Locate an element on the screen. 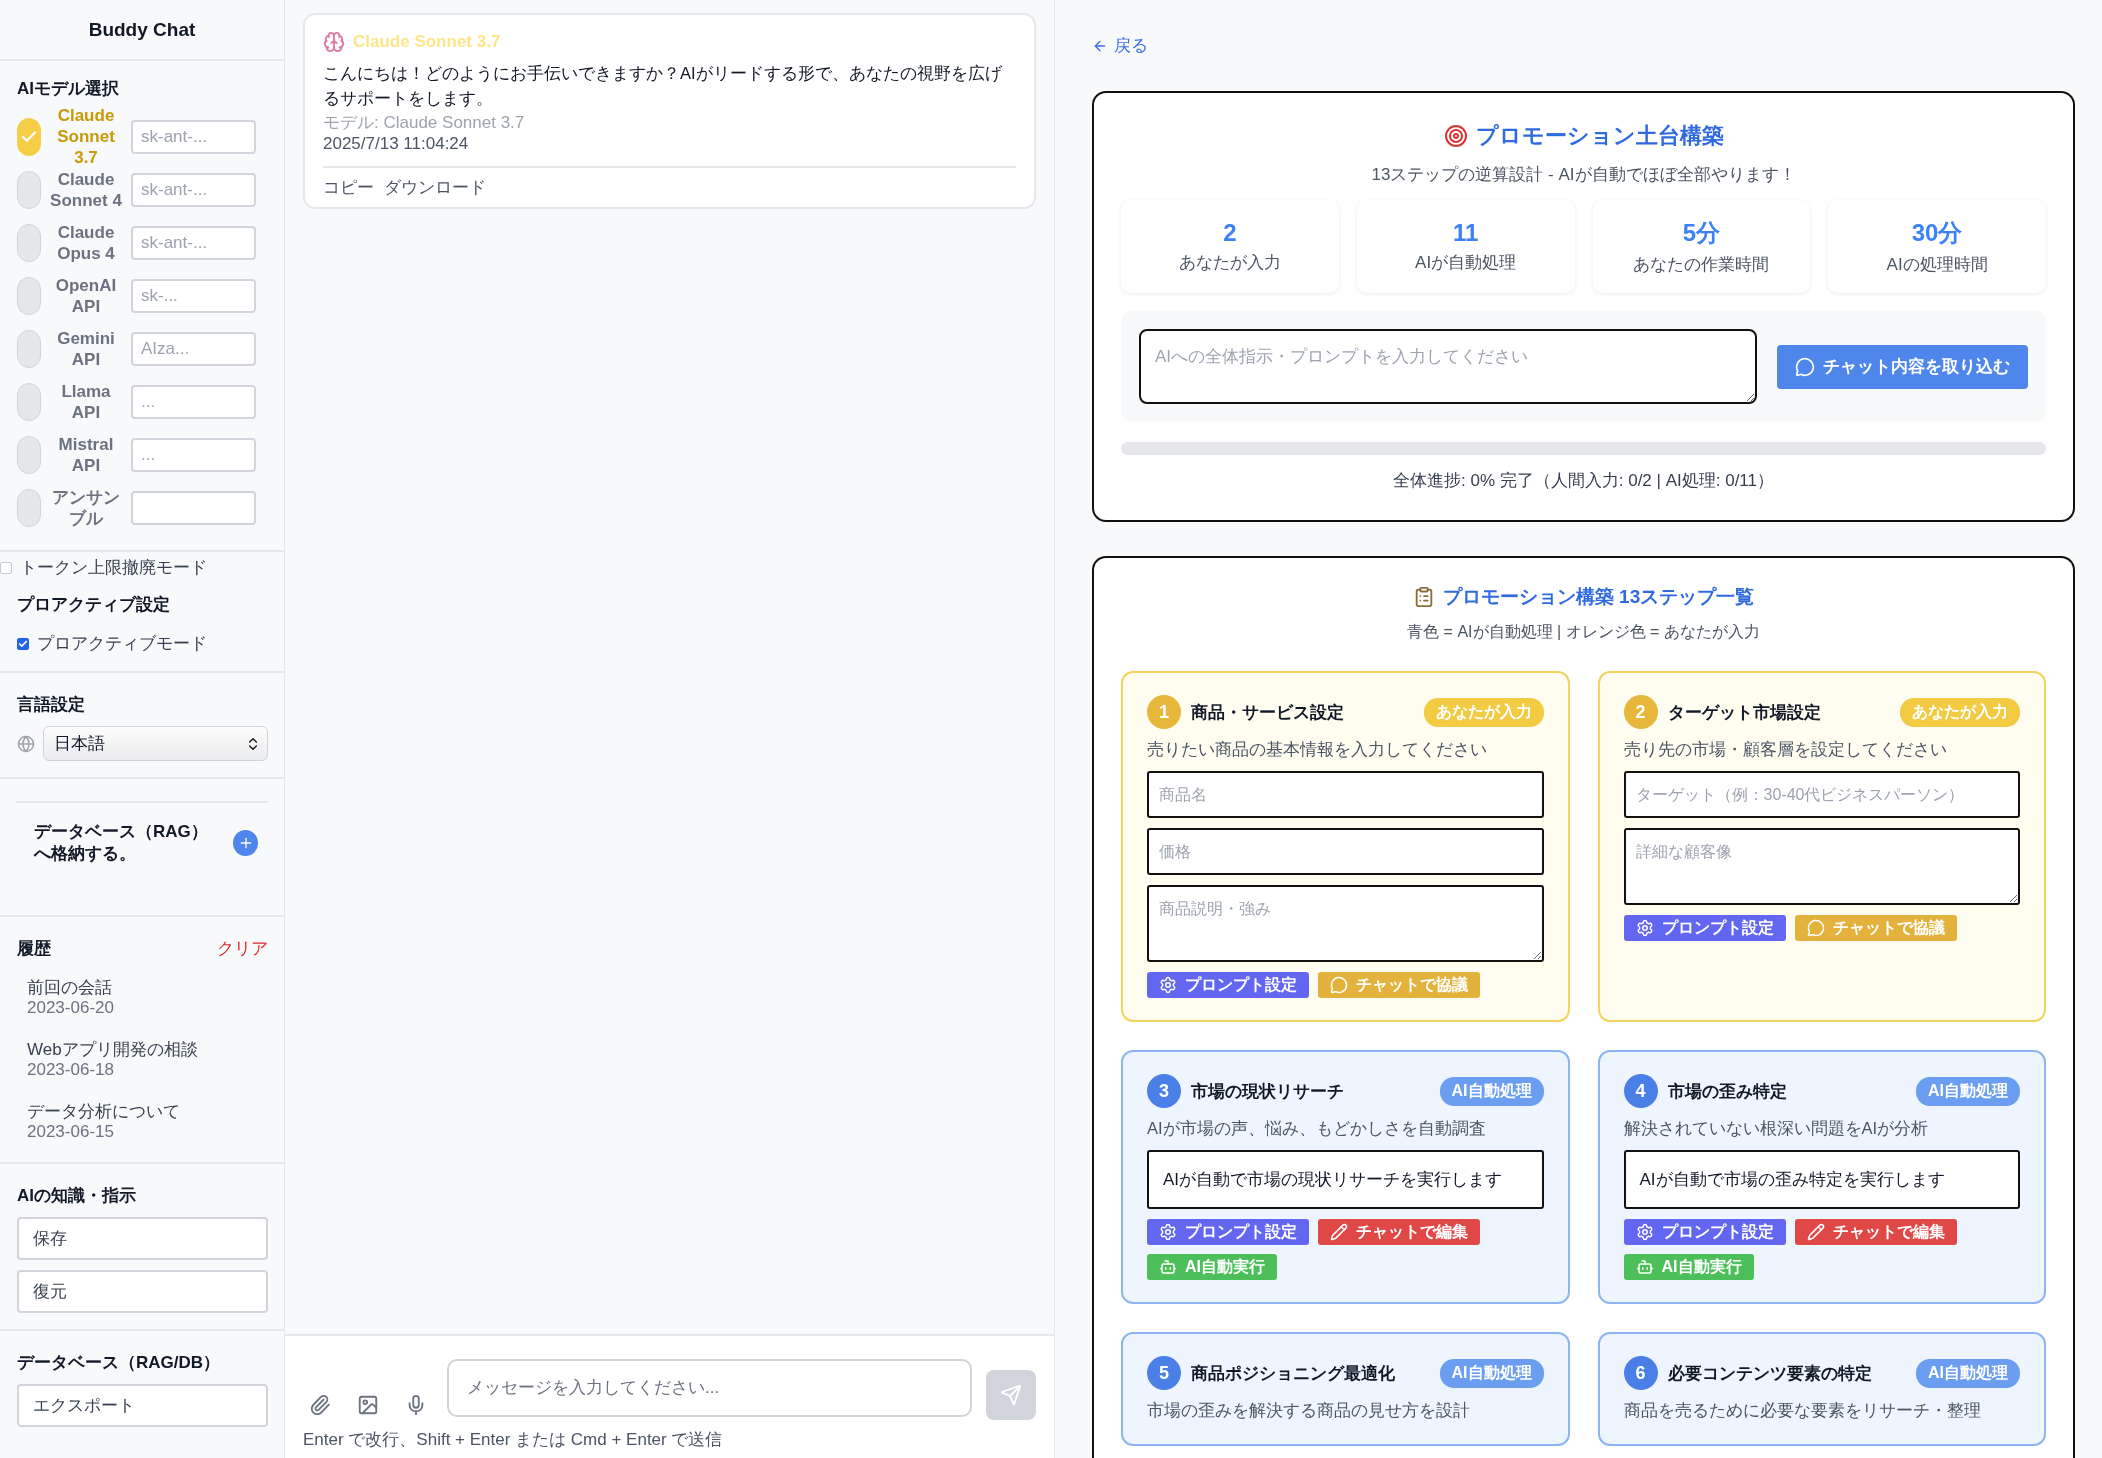  sidebar-button: 復元 is located at coordinates (142, 1291).